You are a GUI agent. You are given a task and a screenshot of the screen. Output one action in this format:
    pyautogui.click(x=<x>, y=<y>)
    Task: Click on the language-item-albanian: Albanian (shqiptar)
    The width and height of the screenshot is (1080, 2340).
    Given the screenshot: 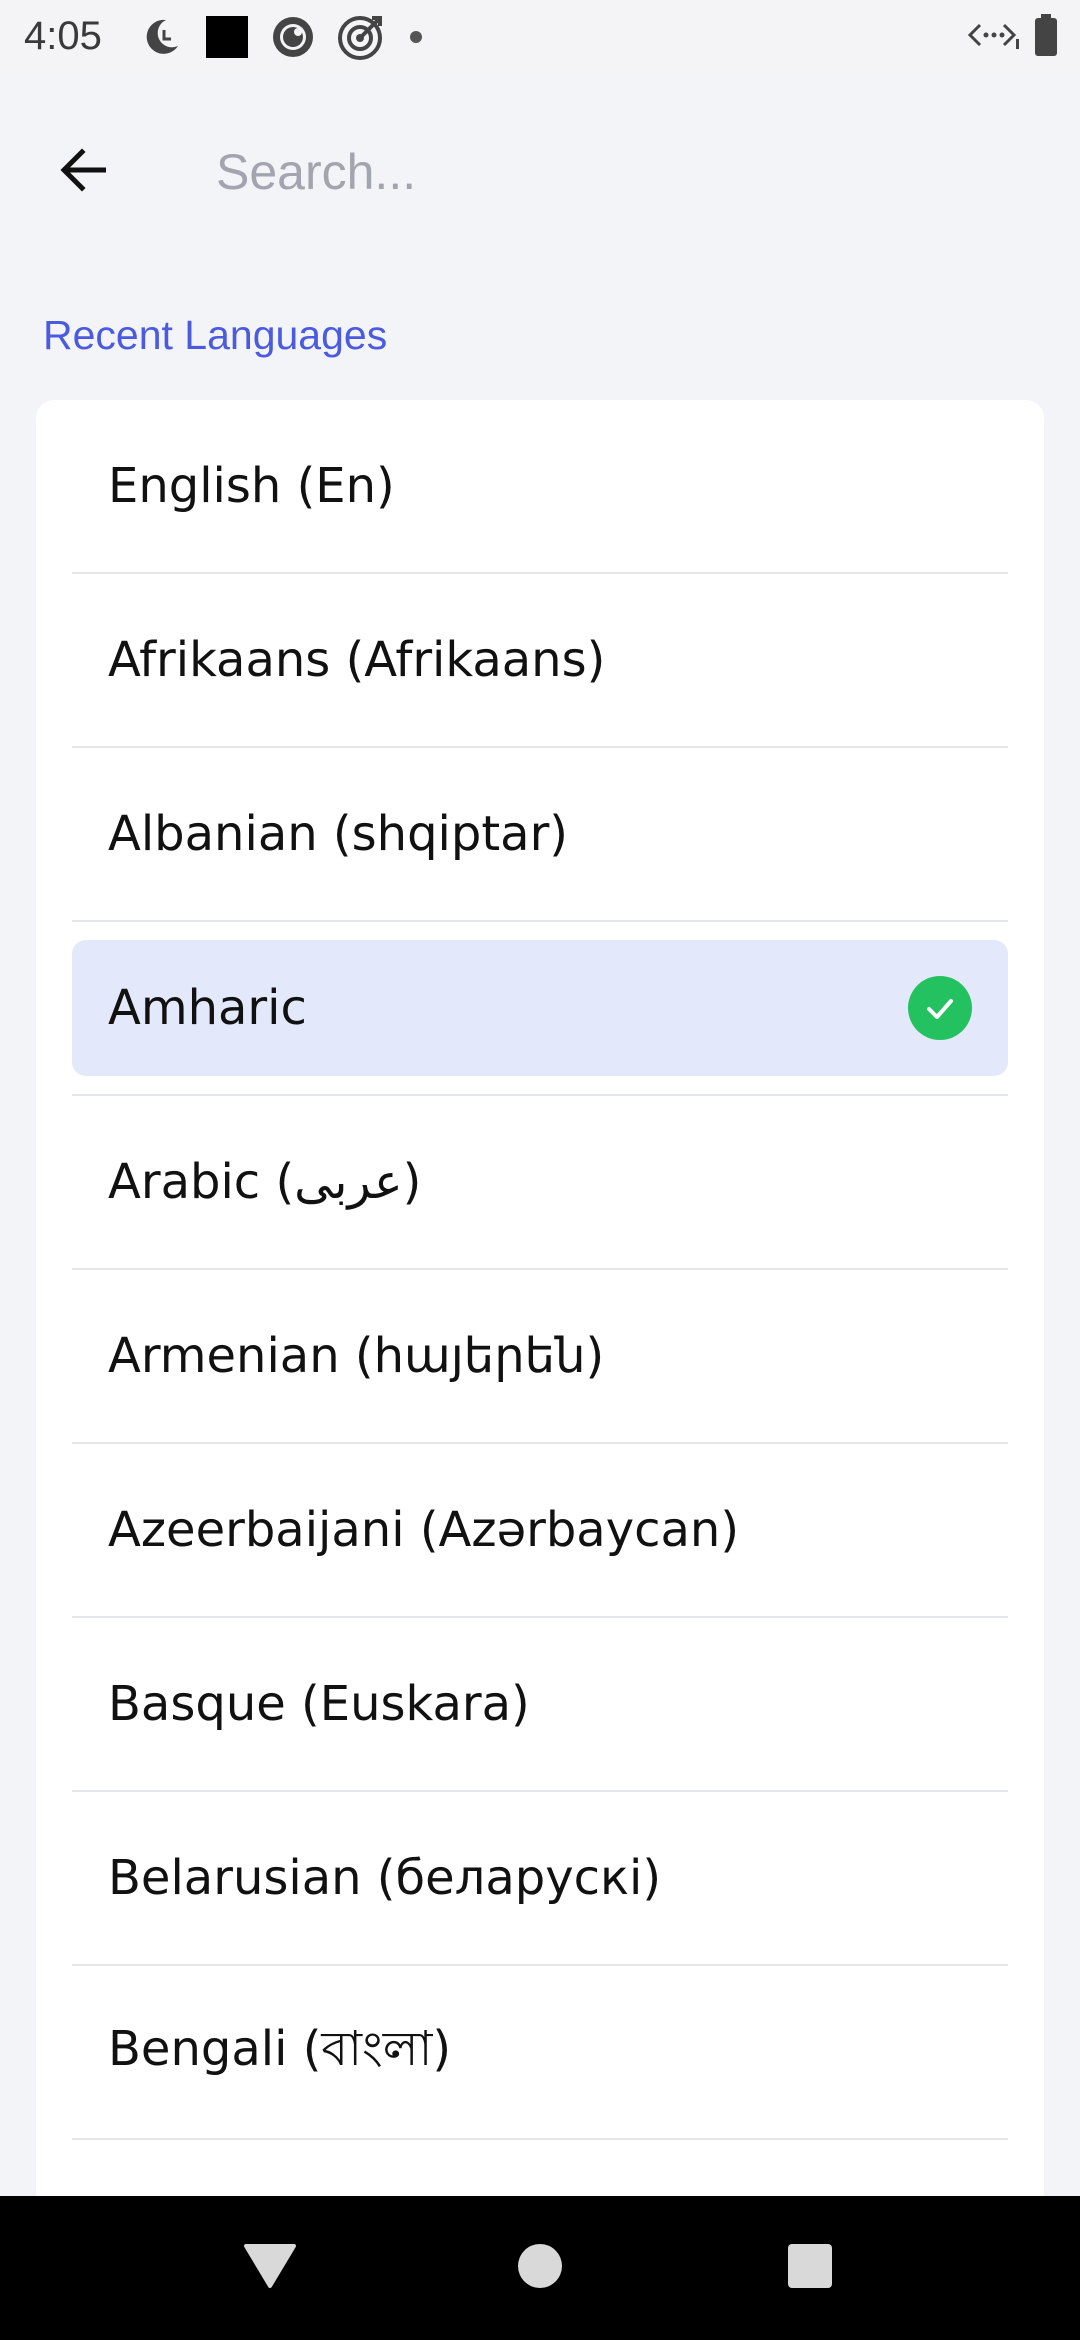 What is the action you would take?
    pyautogui.click(x=540, y=835)
    